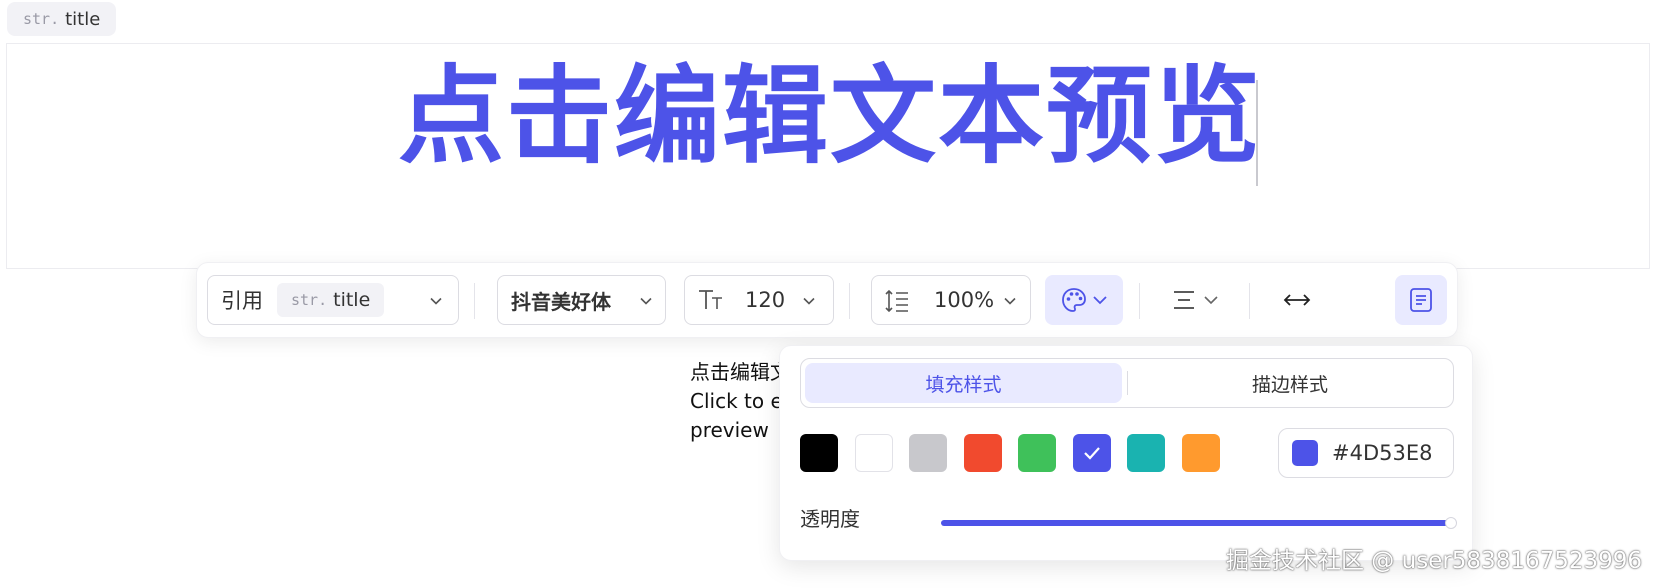 The height and width of the screenshot is (588, 1658). What do you see at coordinates (62, 19) in the screenshot?
I see `param-tag: str. title` at bounding box center [62, 19].